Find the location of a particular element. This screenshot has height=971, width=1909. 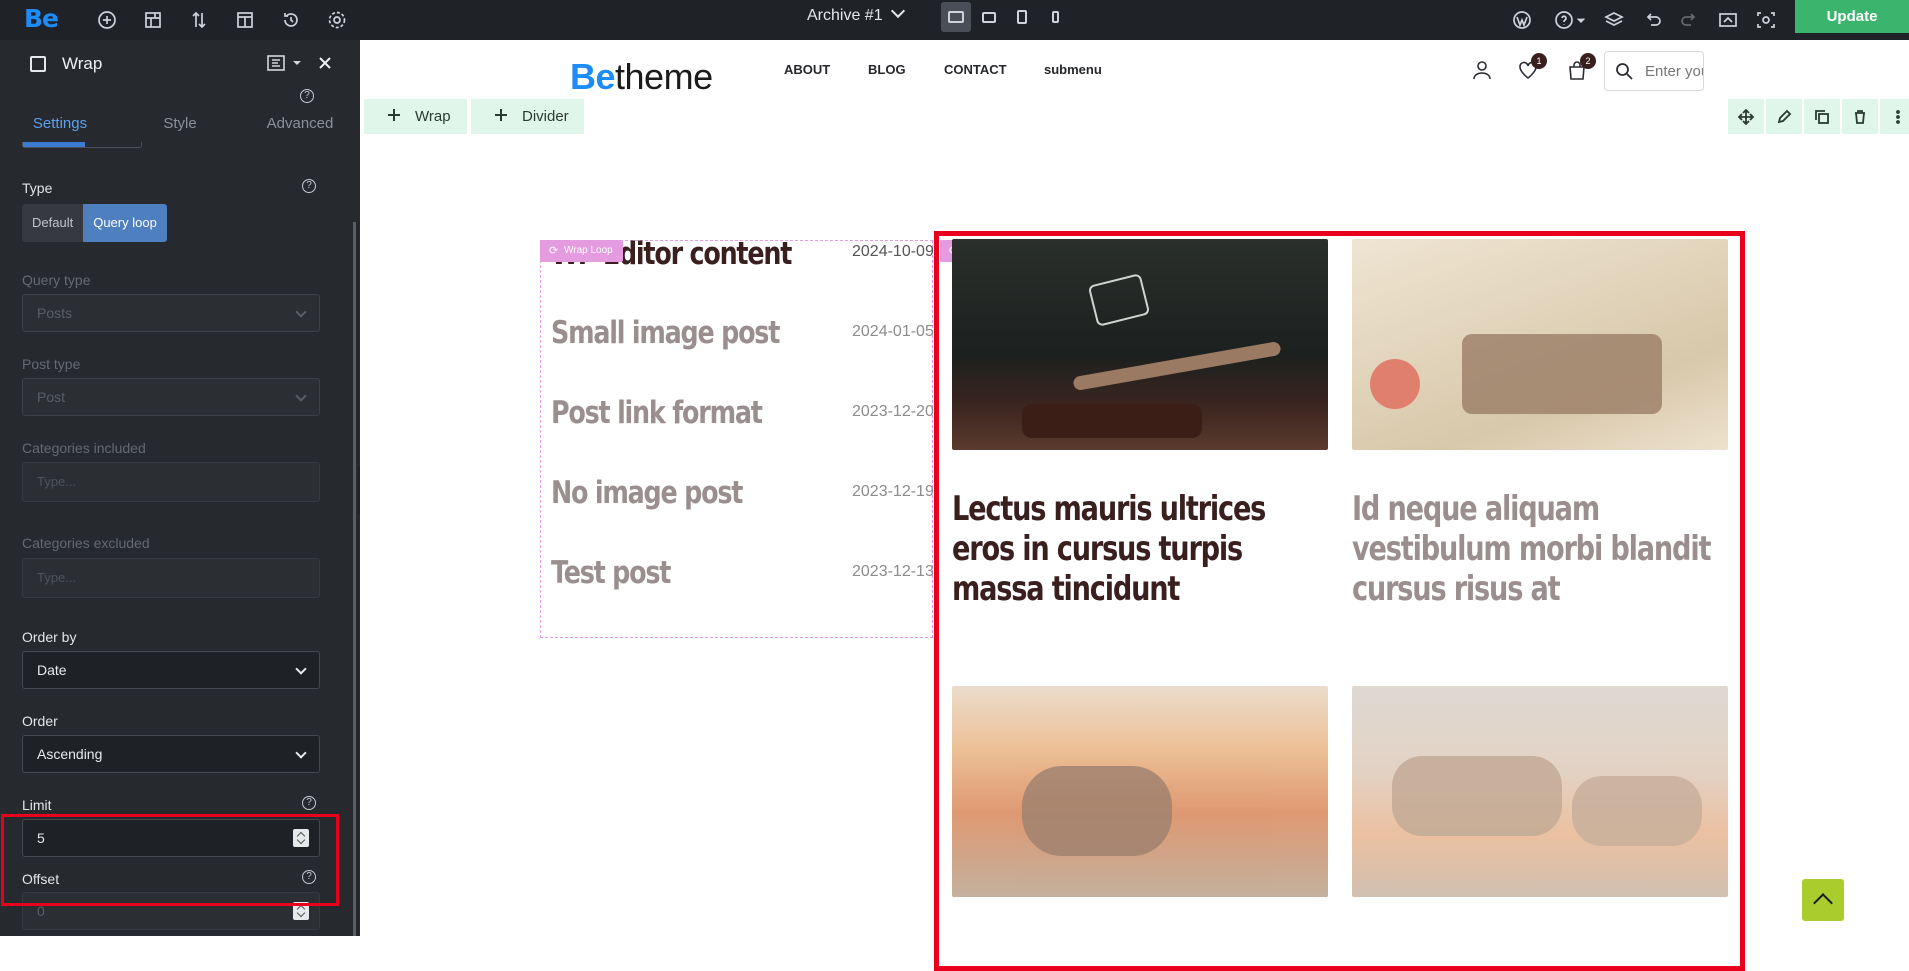

ribs-shape is located at coordinates (1112, 421).